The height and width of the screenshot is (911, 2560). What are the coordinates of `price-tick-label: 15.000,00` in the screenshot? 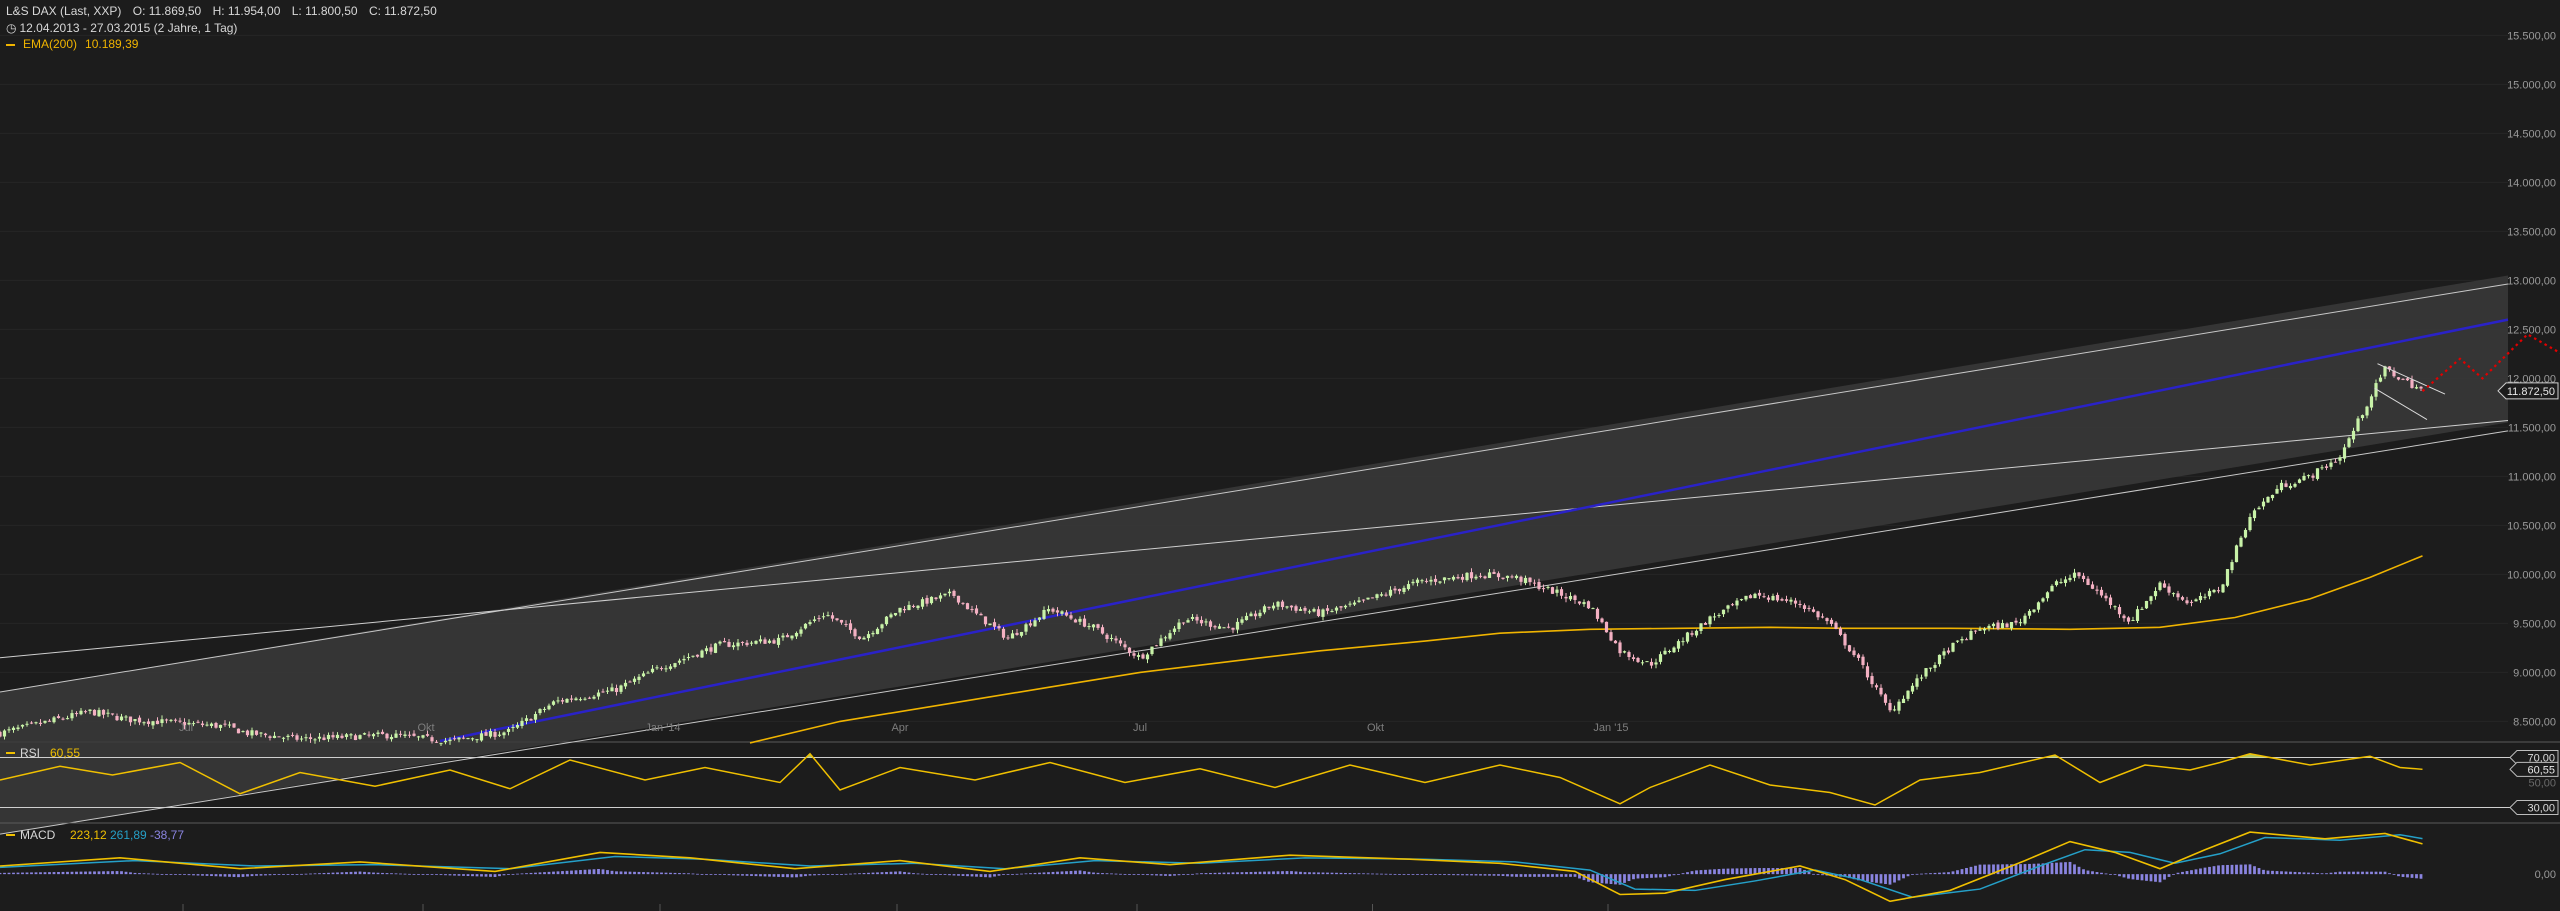 It's located at (2531, 85).